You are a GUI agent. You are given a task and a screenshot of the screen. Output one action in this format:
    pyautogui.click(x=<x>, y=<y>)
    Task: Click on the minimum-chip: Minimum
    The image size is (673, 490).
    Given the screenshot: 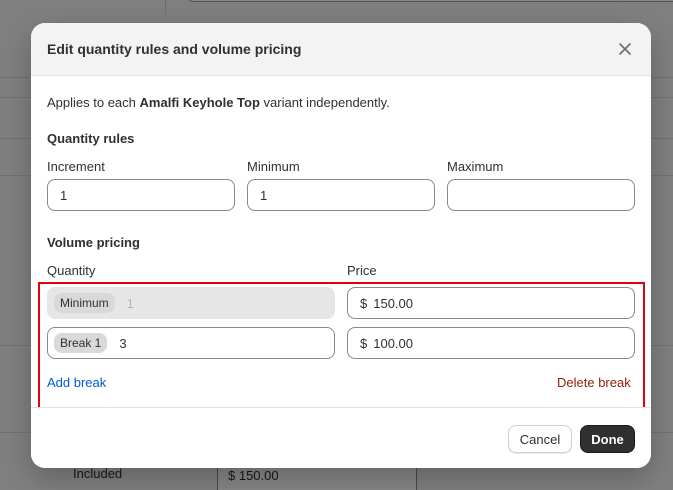 What is the action you would take?
    pyautogui.click(x=84, y=303)
    